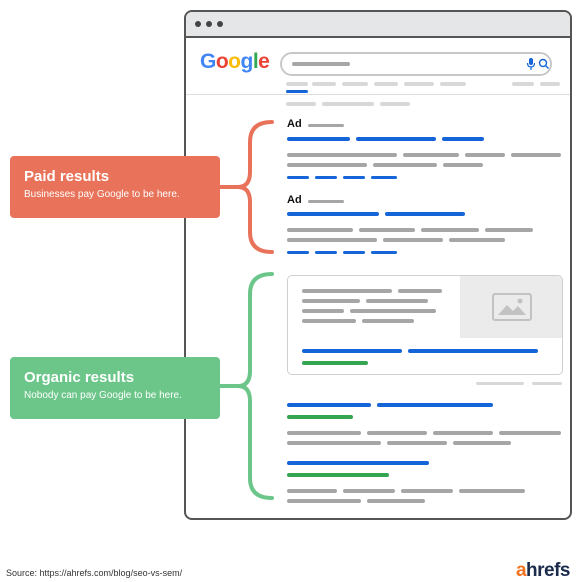 This screenshot has width=576, height=582. I want to click on organic-results-title: Organic results, so click(79, 377).